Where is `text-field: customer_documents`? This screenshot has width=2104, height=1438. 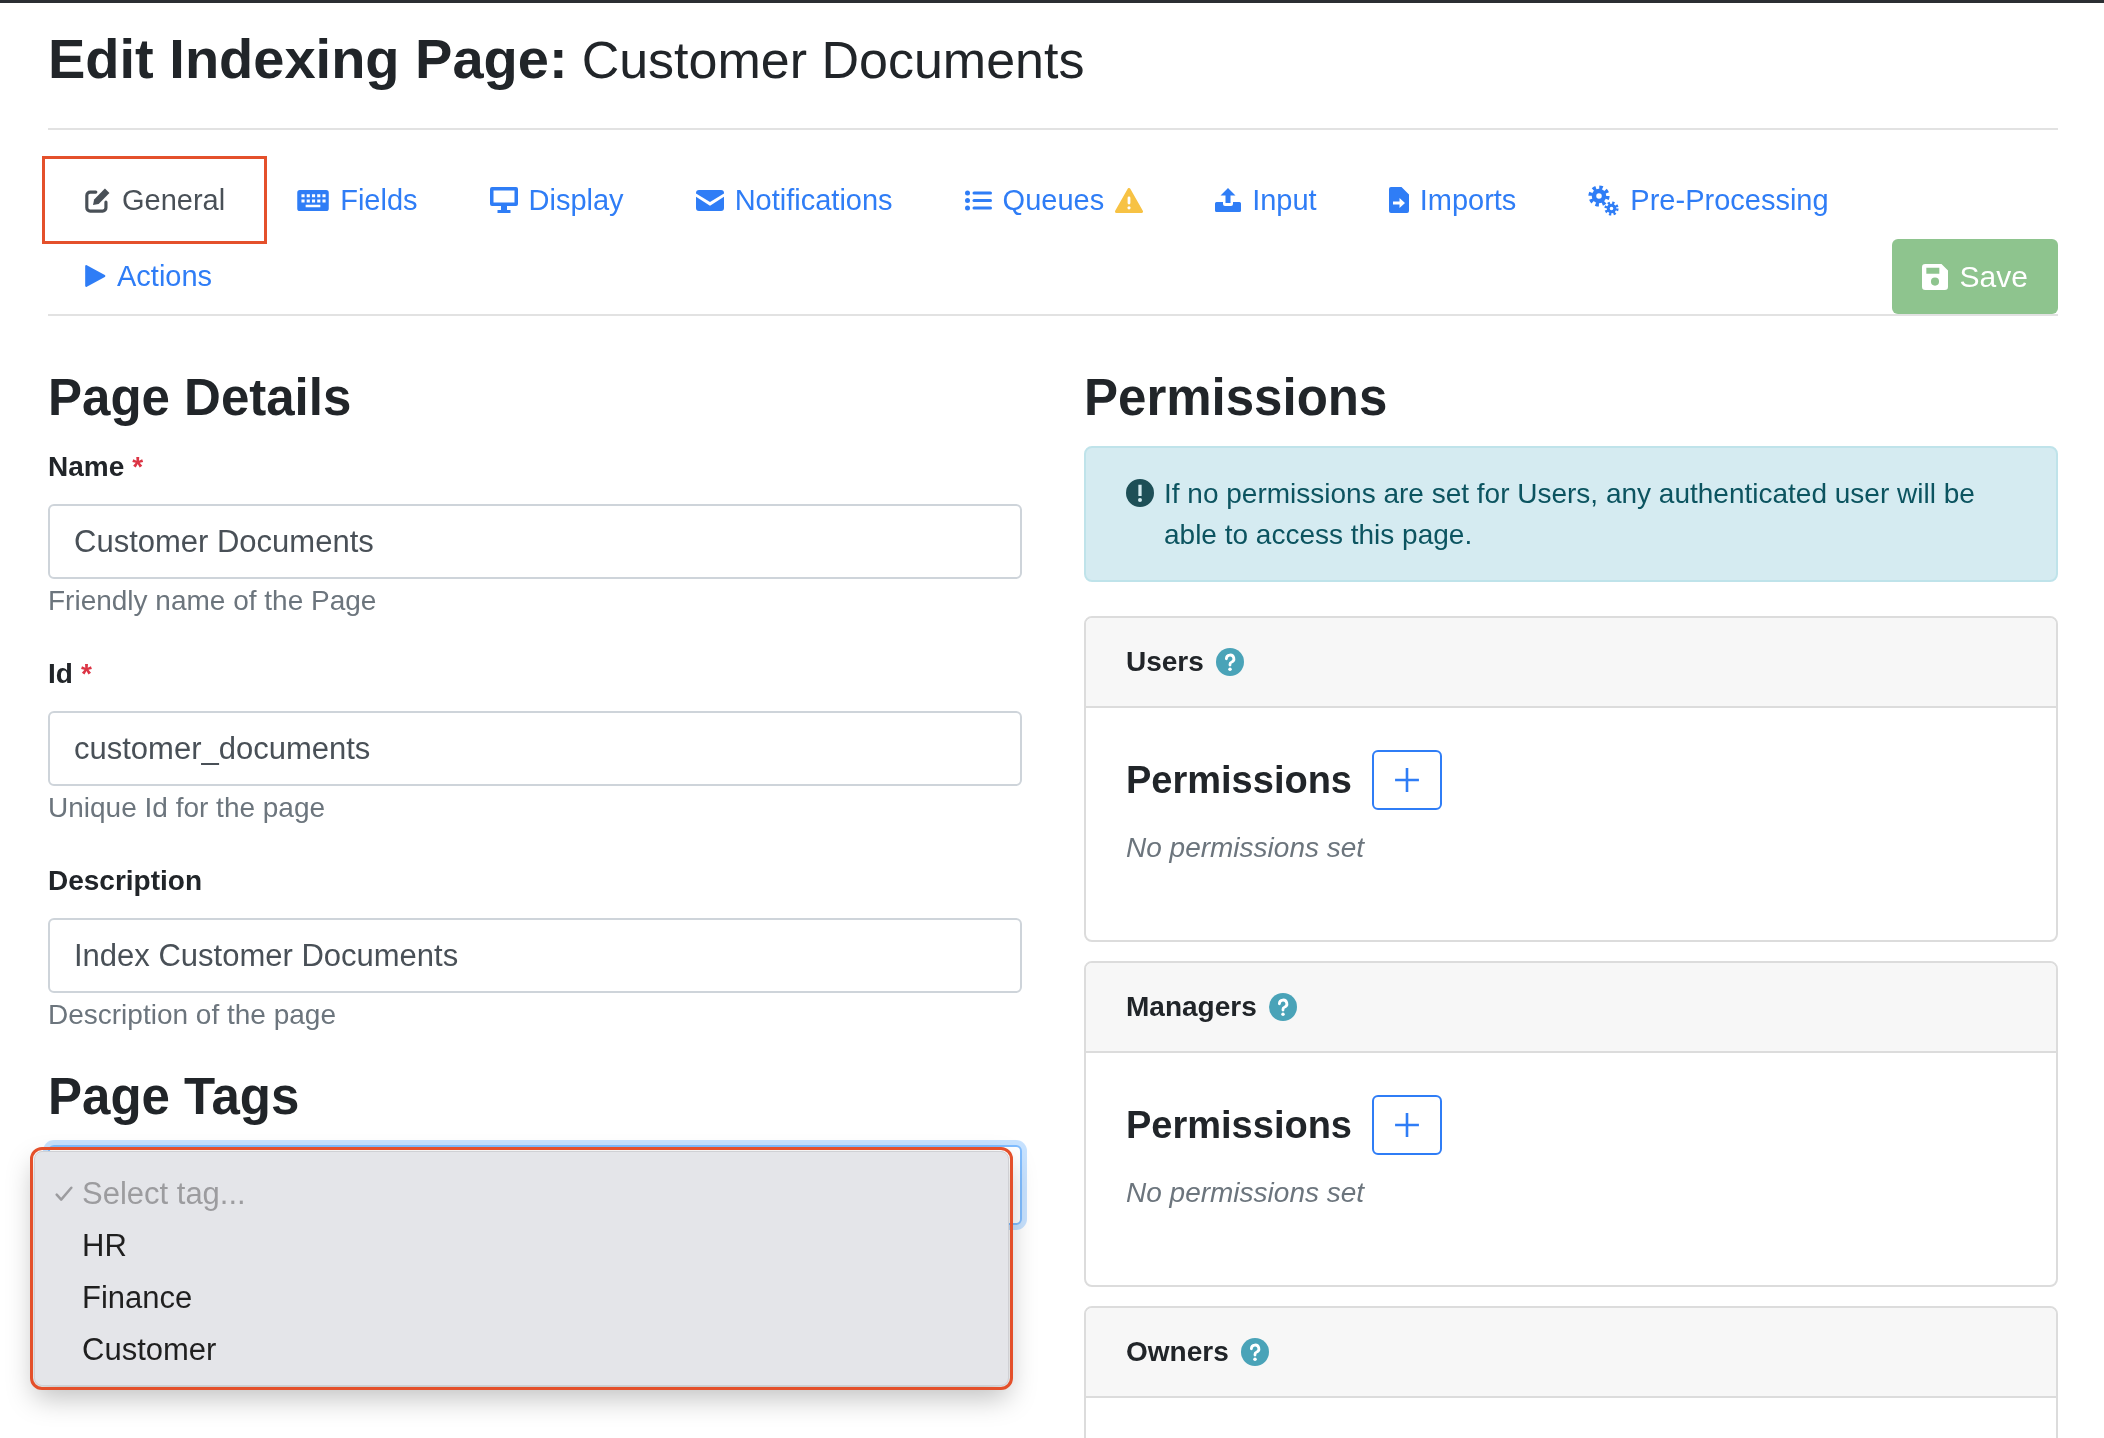 text-field: customer_documents is located at coordinates (535, 749).